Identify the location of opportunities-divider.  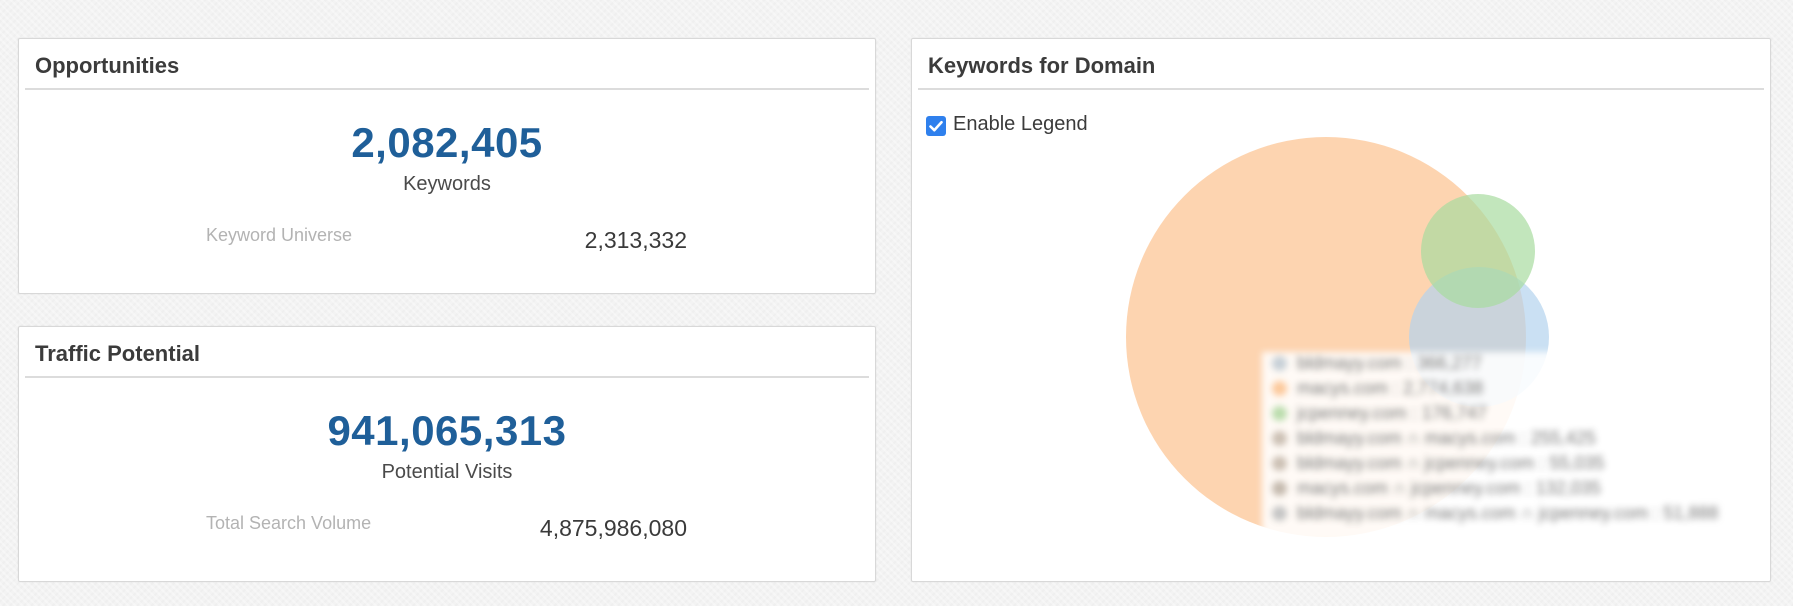
(447, 89).